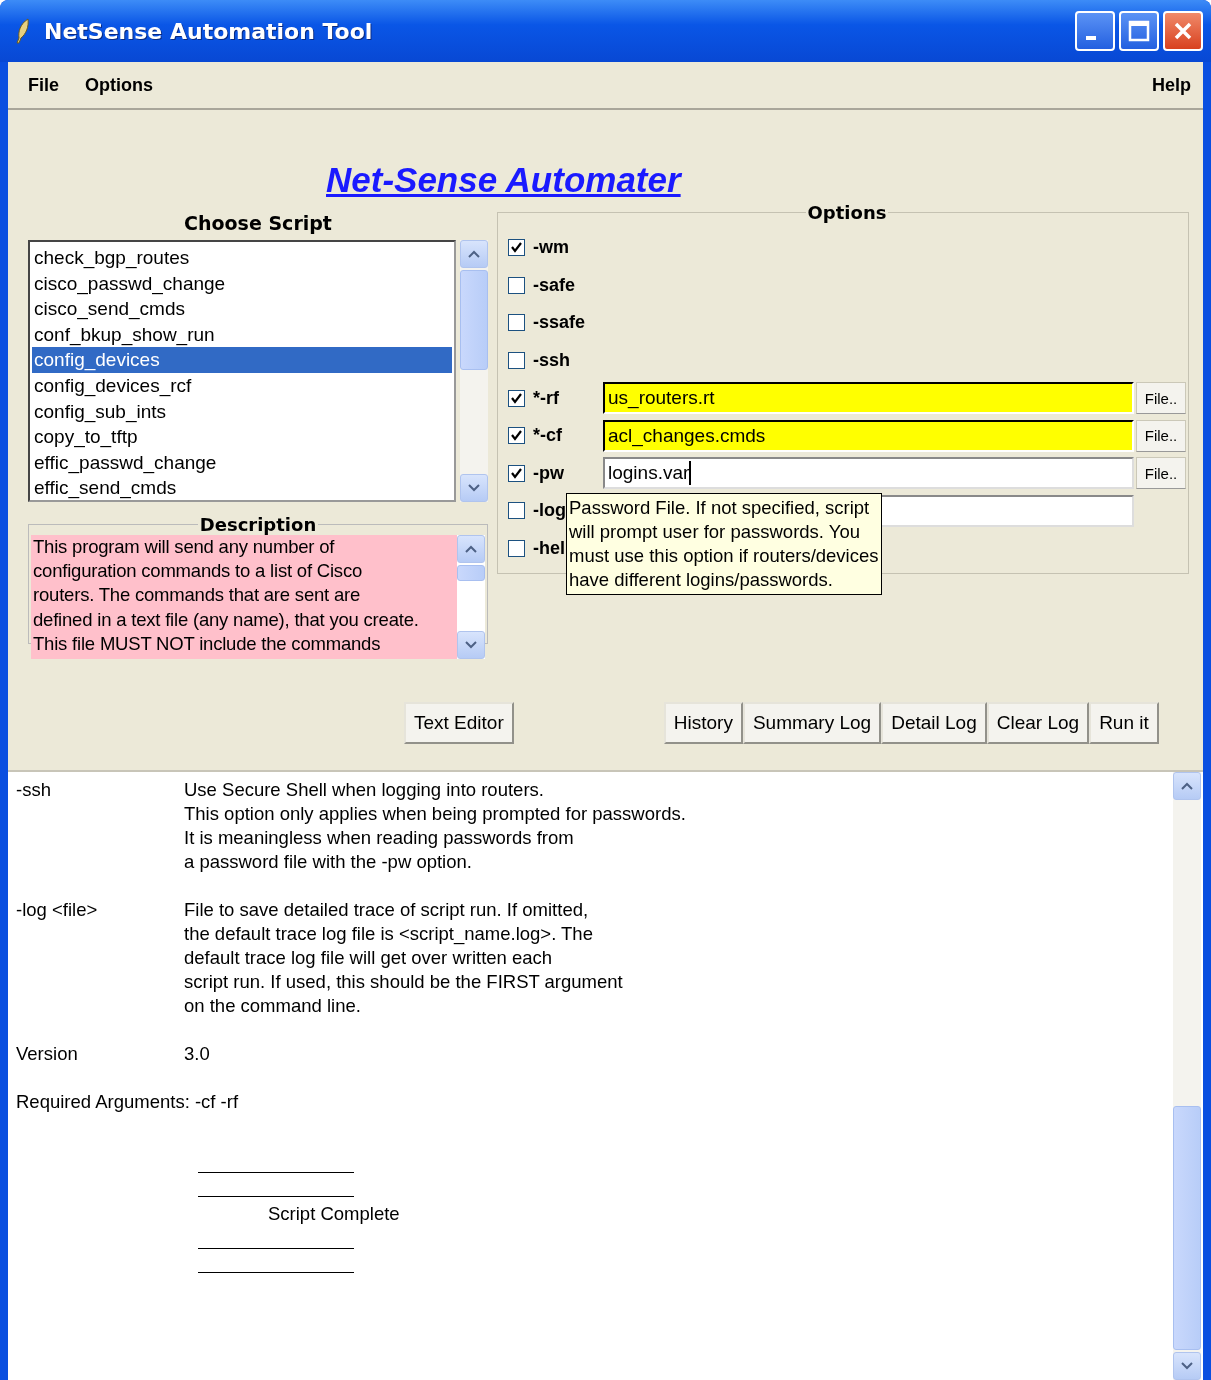 This screenshot has width=1211, height=1380. I want to click on option-label: *-rf, so click(546, 398).